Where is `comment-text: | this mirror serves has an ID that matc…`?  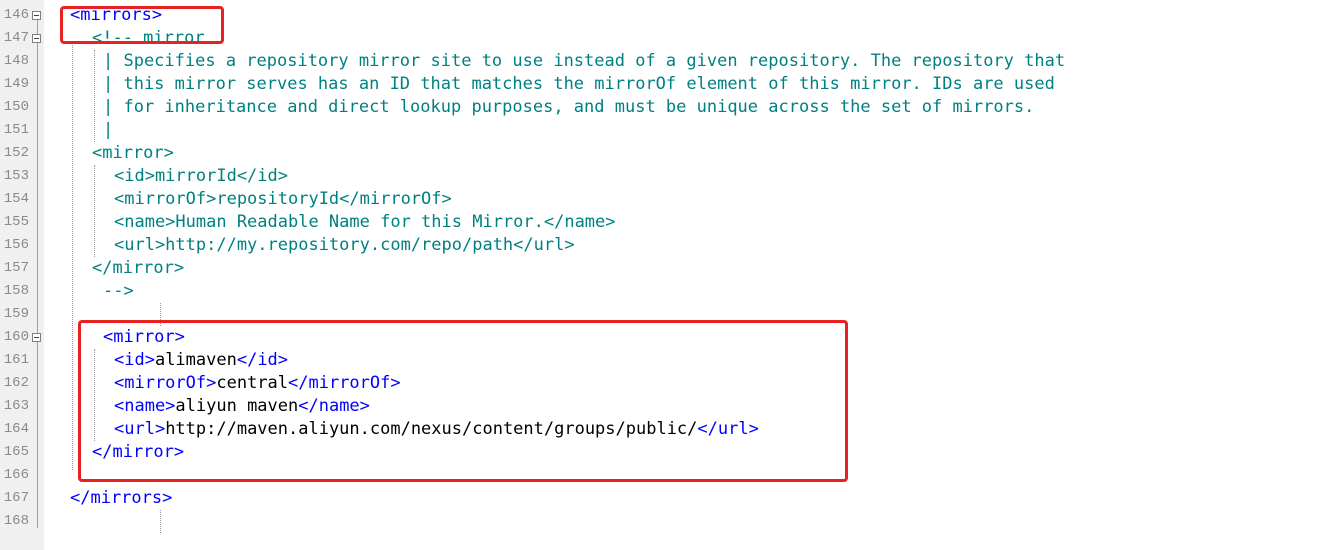 comment-text: | this mirror serves has an ID that matc… is located at coordinates (579, 84).